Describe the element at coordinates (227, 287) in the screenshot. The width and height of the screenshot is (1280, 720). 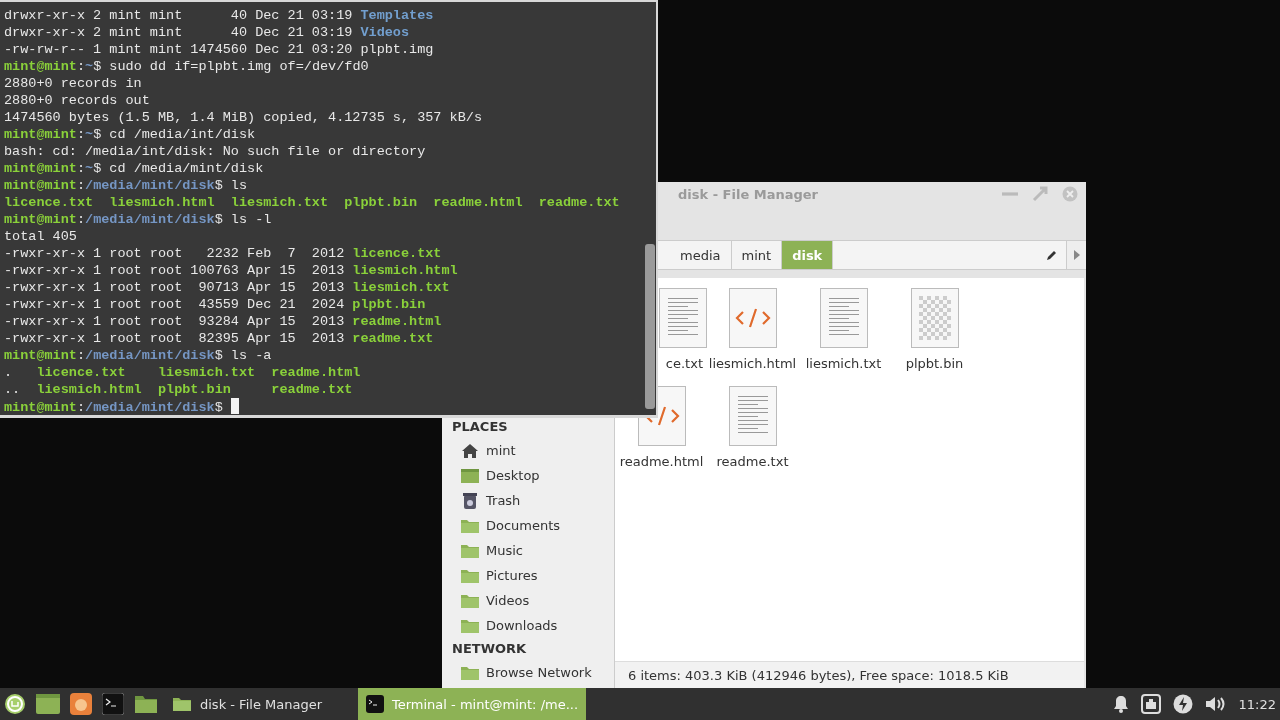
I see `terminal-line: -rwxr-xr-x 1 root root 90713 Apr 15 2013 liesmich.txt` at that location.